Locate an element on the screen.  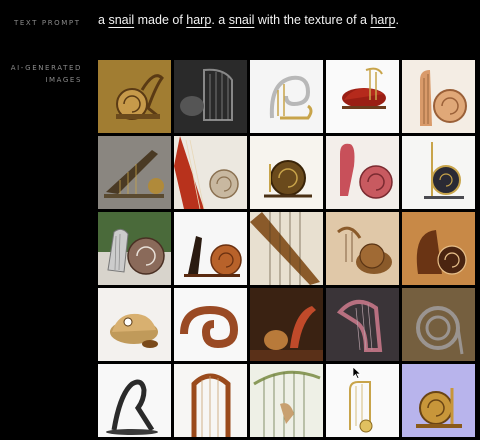
prompt-part: a is located at coordinates (103, 20).